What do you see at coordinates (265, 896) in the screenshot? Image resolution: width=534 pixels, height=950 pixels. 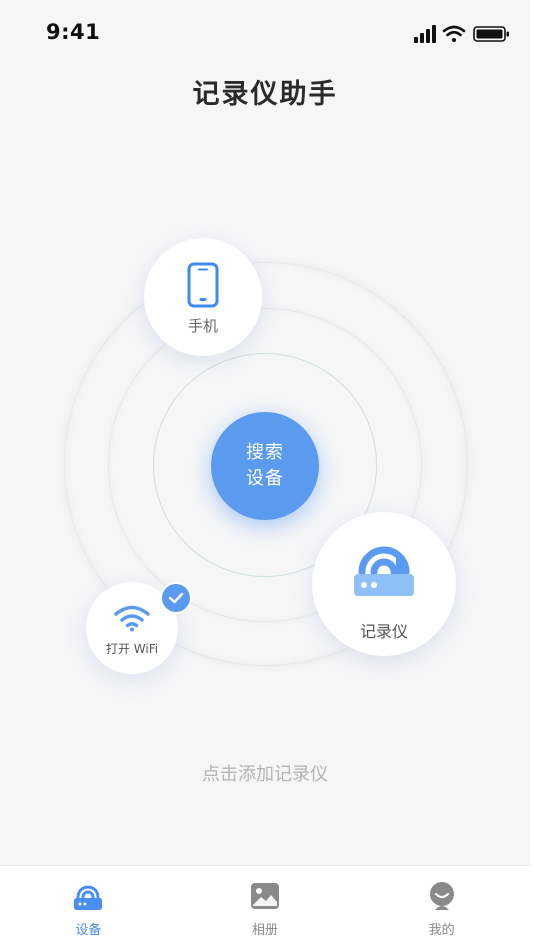 I see `album-icon` at bounding box center [265, 896].